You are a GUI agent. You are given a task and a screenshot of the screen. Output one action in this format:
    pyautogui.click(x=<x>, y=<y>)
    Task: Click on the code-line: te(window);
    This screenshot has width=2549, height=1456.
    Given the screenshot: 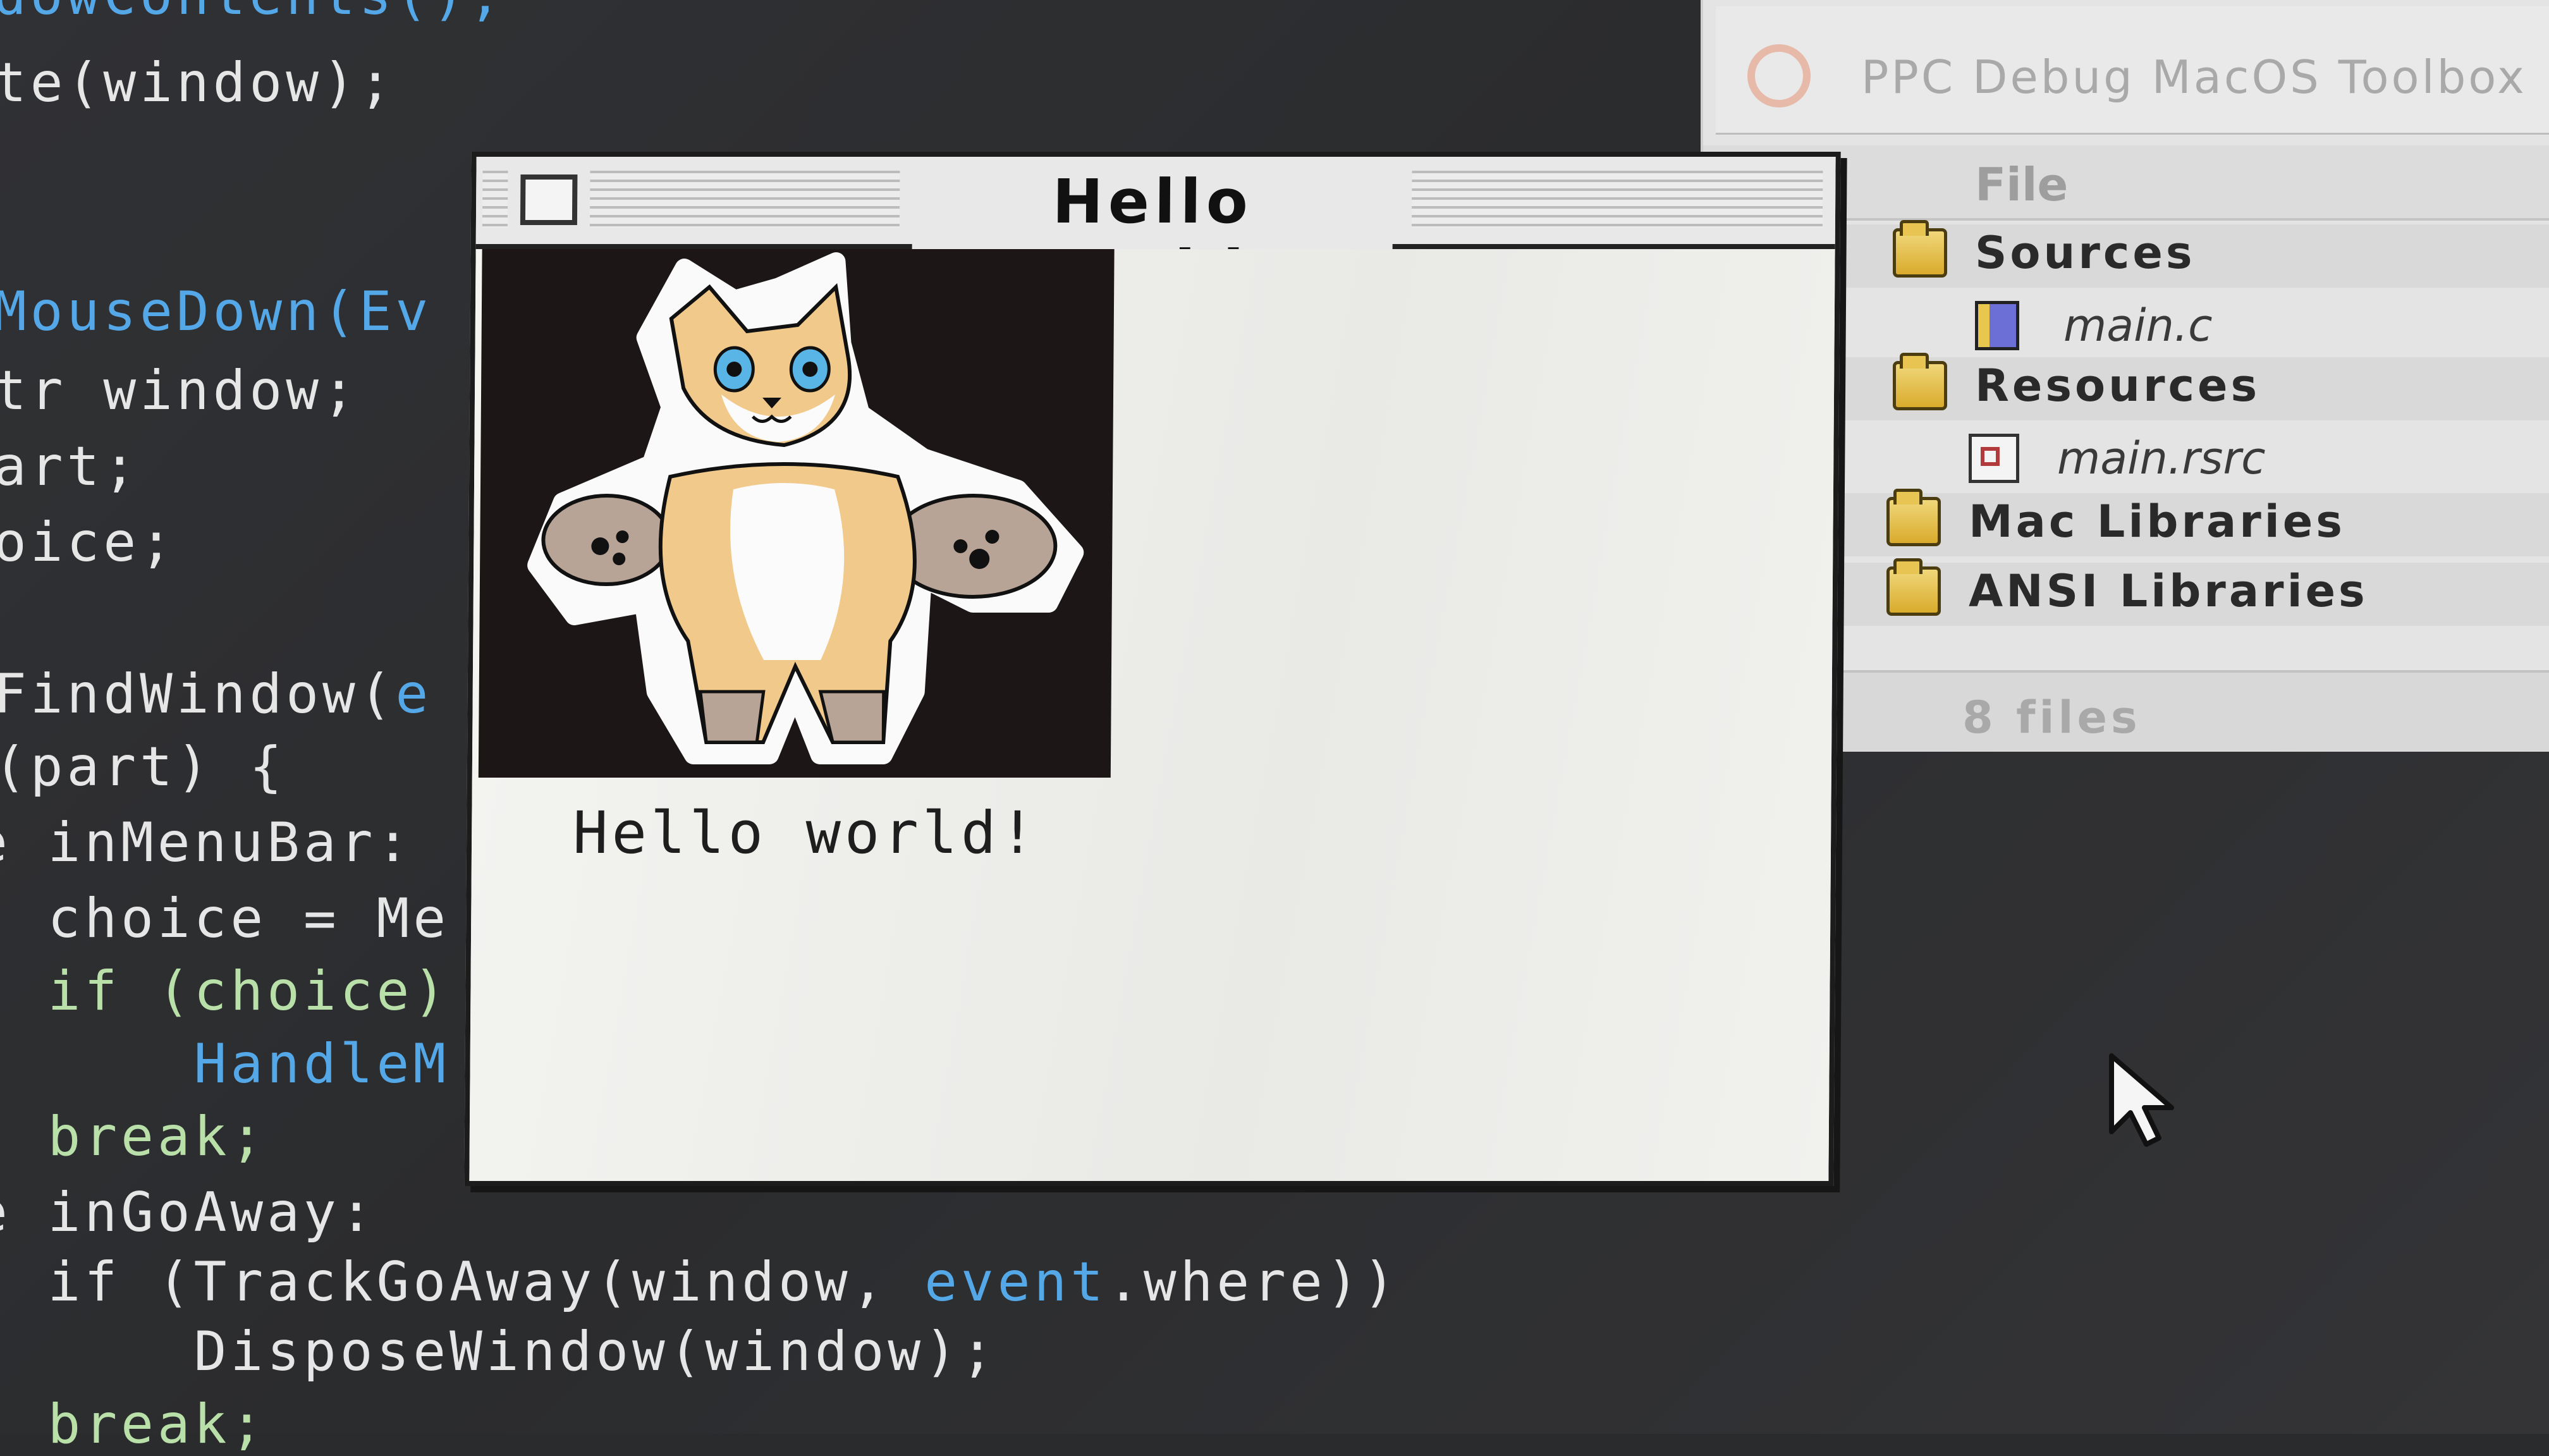 What is the action you would take?
    pyautogui.click(x=198, y=82)
    